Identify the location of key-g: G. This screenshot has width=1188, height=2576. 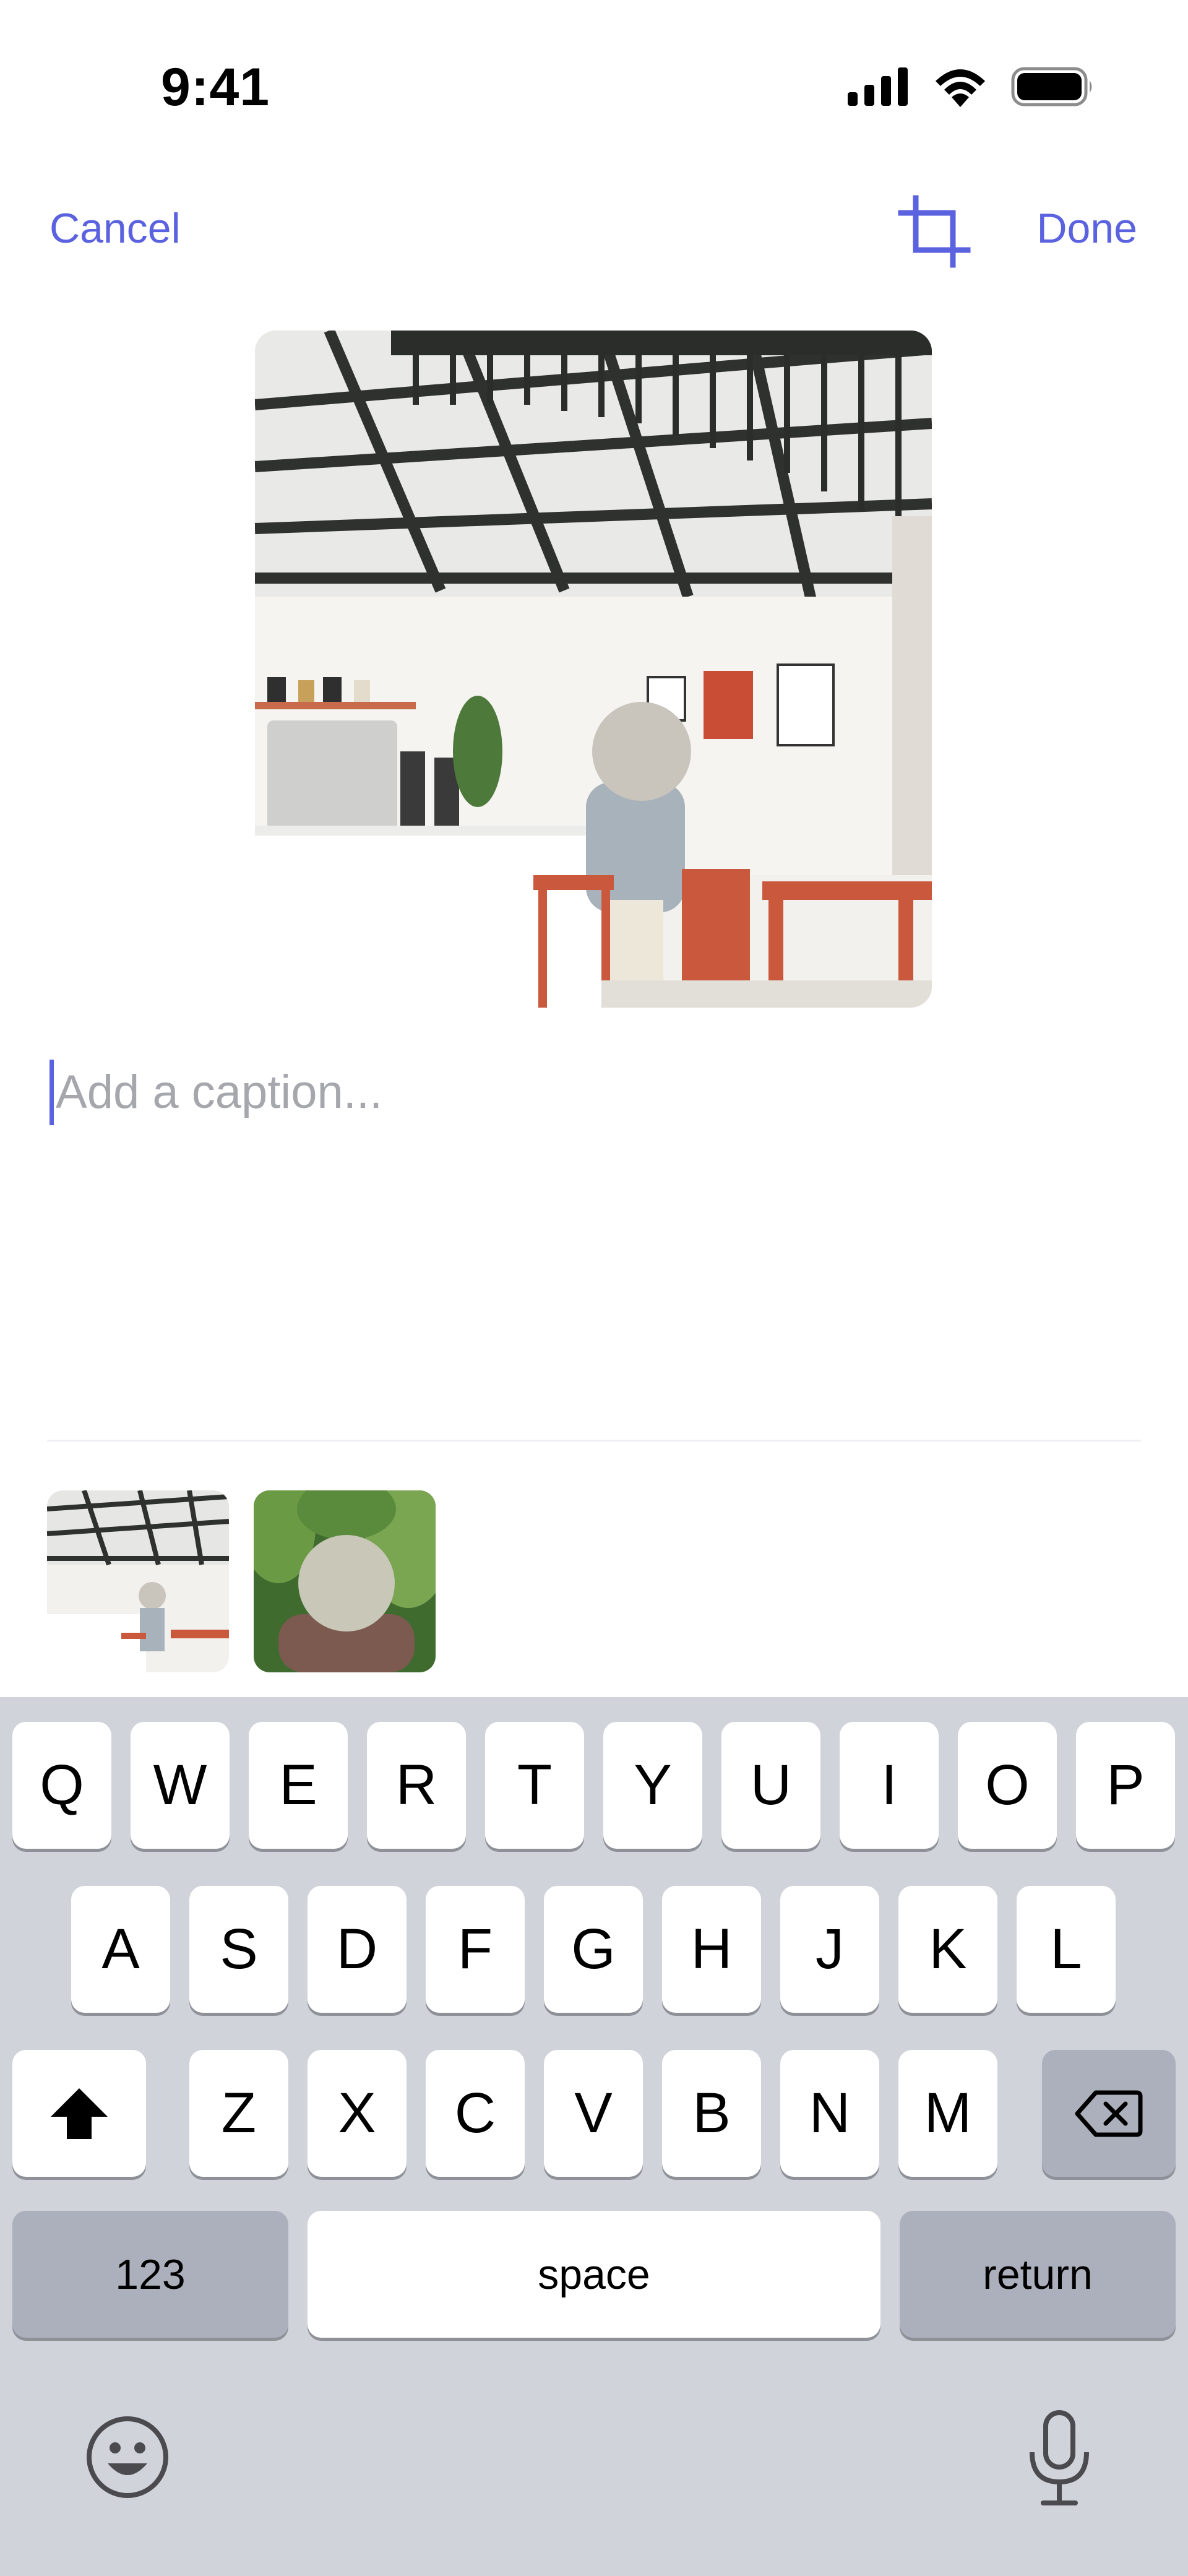
(593, 1949).